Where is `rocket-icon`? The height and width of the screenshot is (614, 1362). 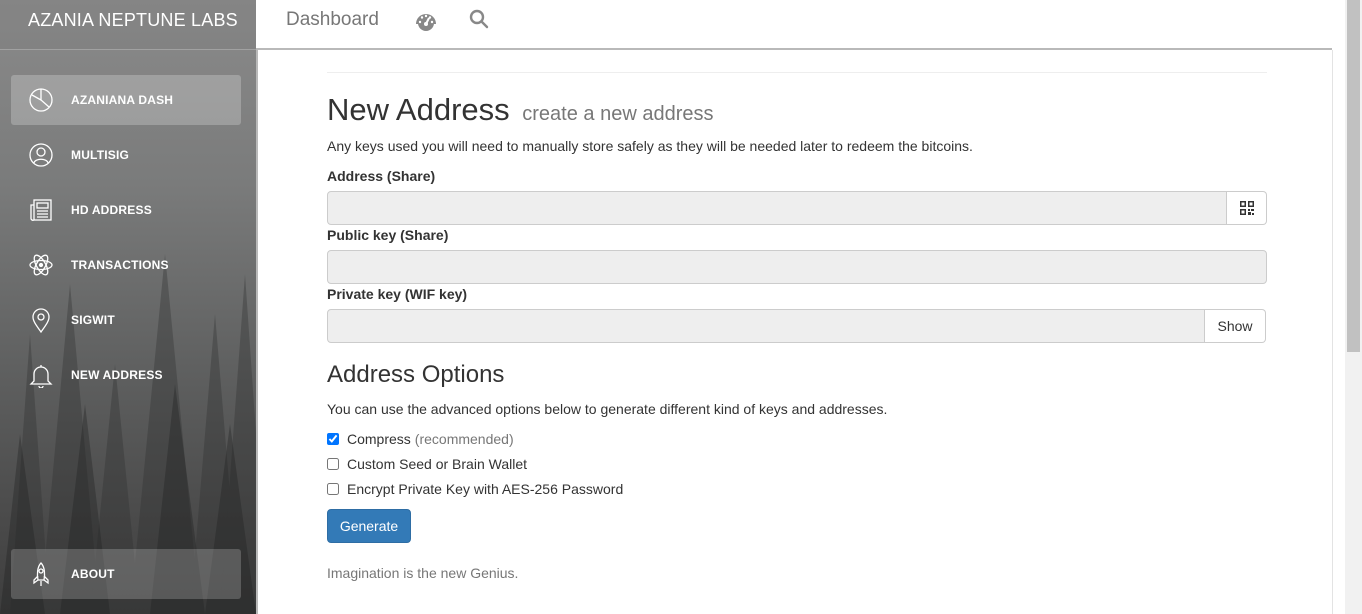
rocket-icon is located at coordinates (41, 574).